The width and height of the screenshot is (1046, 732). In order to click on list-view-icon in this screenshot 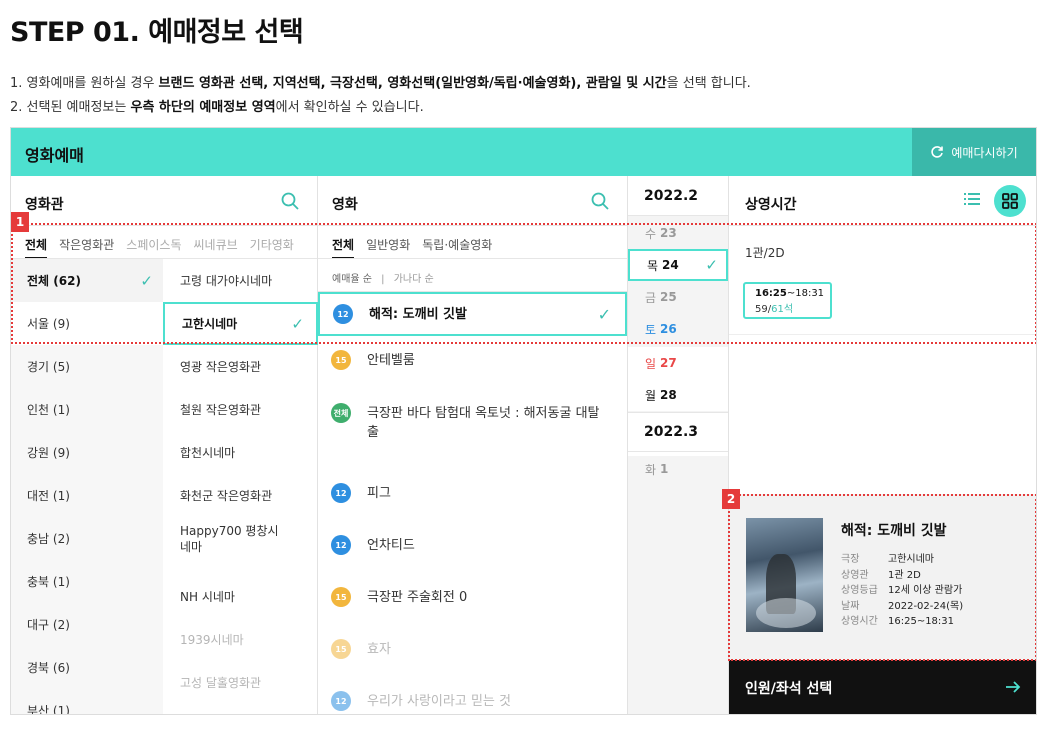, I will do `click(972, 199)`.